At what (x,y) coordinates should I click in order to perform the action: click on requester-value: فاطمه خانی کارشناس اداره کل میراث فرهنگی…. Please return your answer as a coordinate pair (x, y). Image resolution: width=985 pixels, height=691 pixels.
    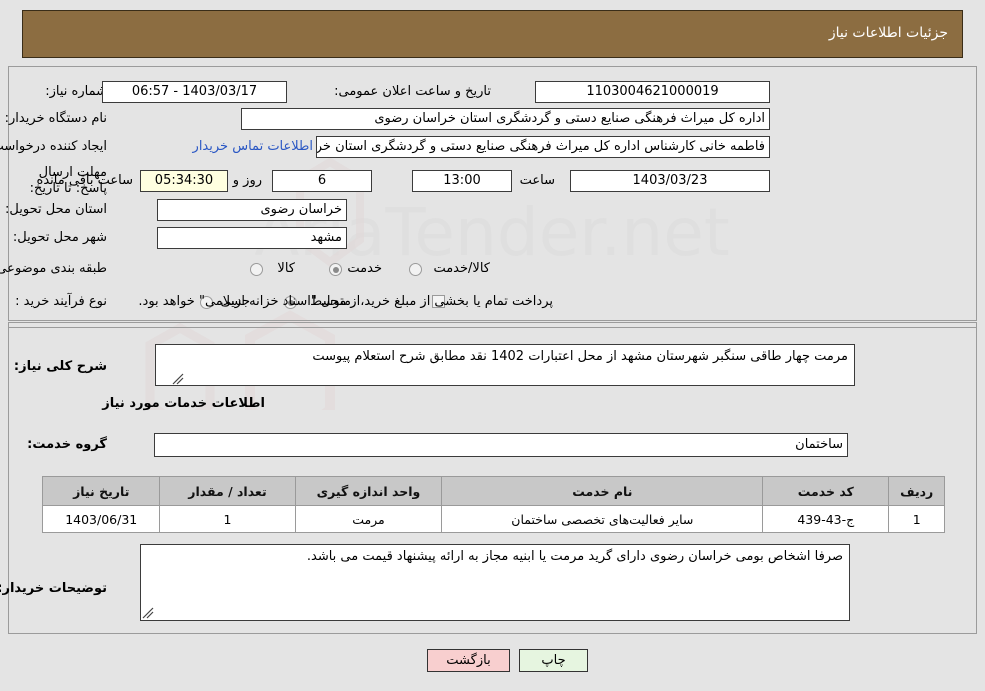
    Looking at the image, I should click on (543, 147).